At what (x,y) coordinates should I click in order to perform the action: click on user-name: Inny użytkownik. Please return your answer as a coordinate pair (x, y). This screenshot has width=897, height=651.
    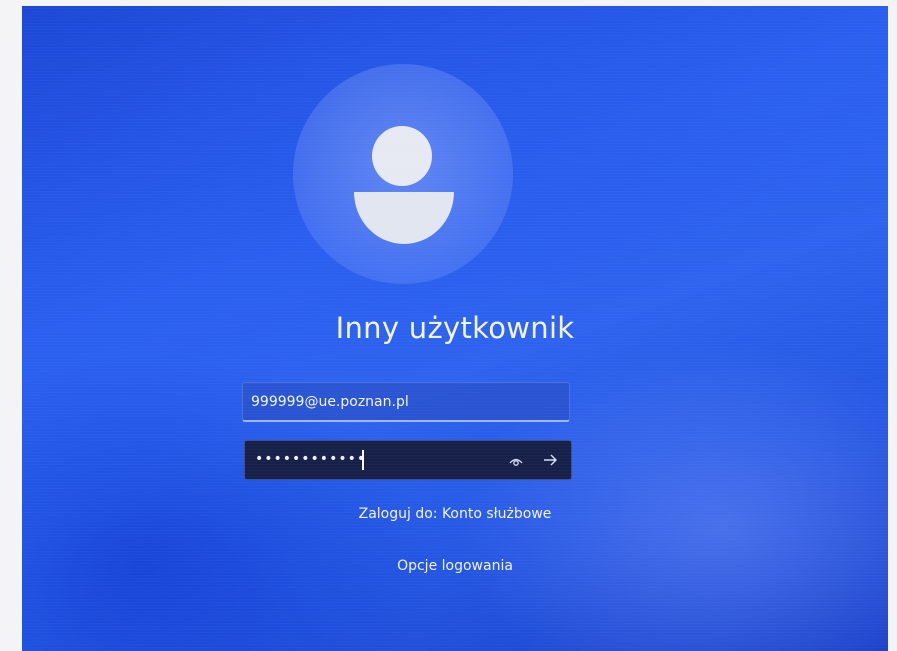
    Looking at the image, I should click on (455, 328).